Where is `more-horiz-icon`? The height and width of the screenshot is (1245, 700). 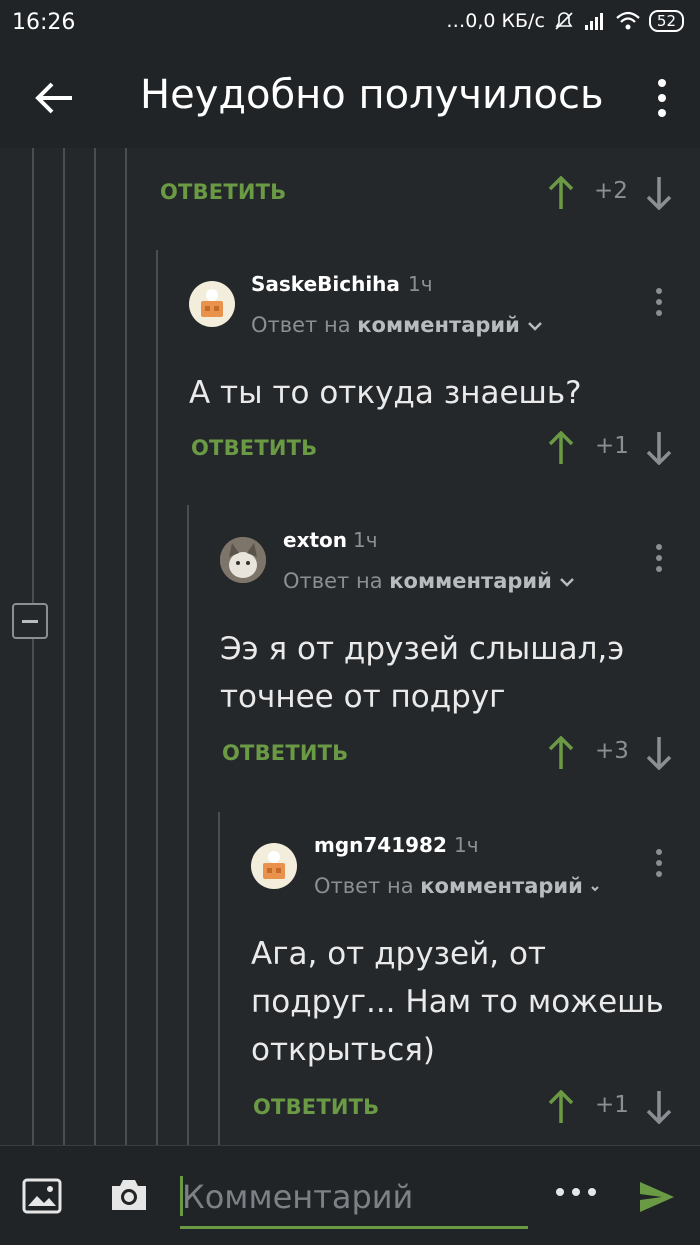
more-horiz-icon is located at coordinates (576, 1192).